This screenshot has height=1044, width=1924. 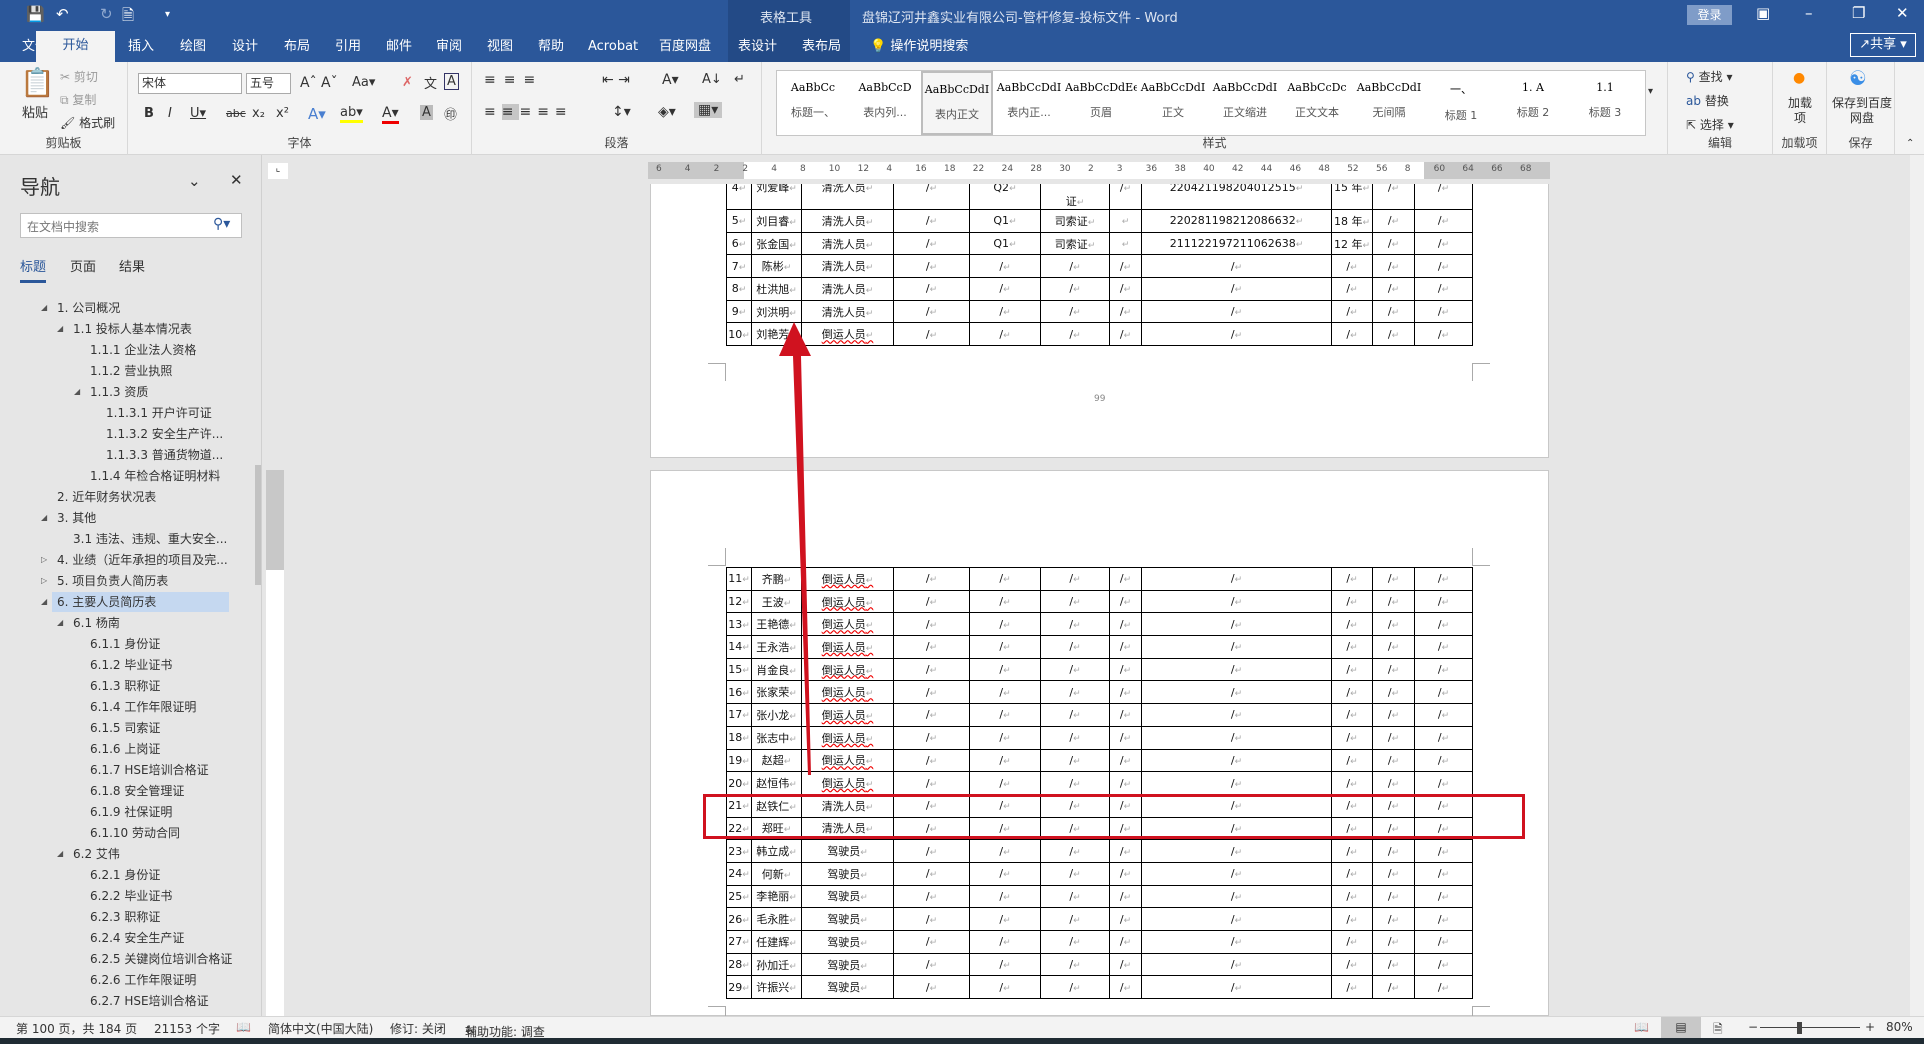 I want to click on red-arrow-annotation, so click(x=795, y=548).